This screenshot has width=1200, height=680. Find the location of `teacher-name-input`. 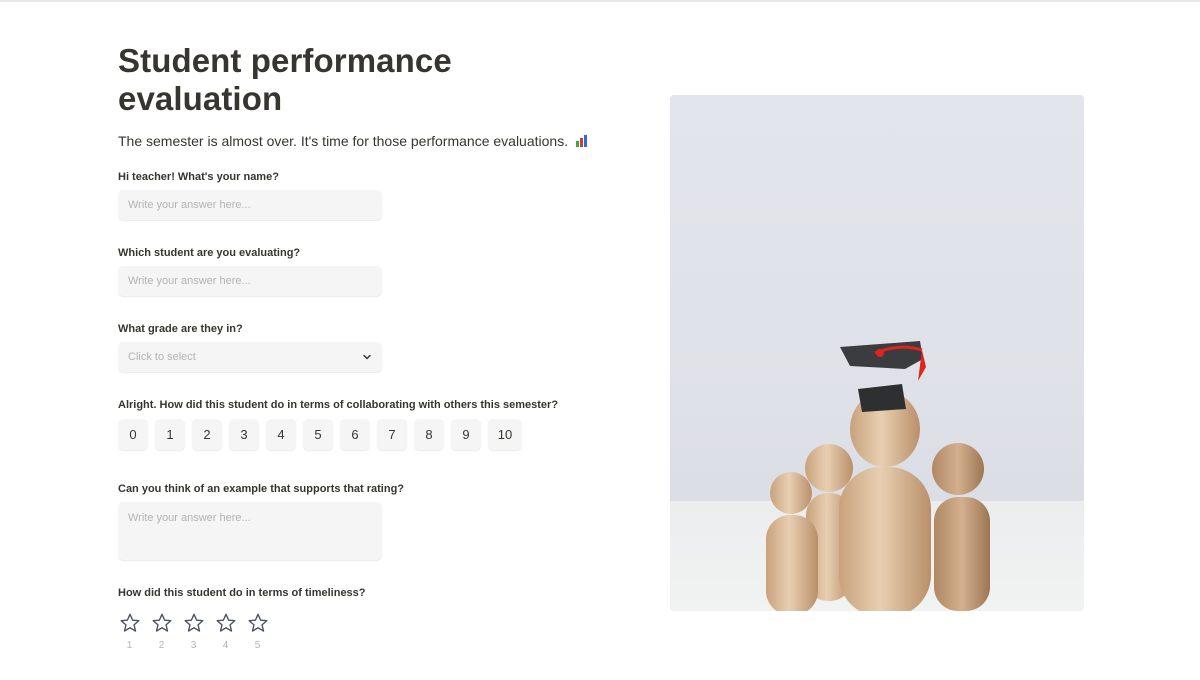

teacher-name-input is located at coordinates (250, 205).